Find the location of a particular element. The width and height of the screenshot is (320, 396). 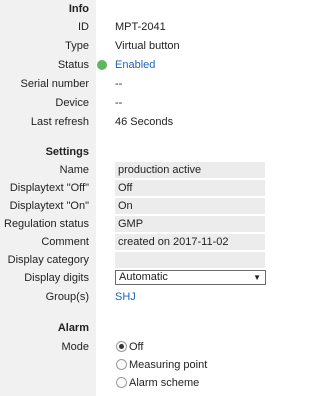

status-label: Status is located at coordinates (73, 65).